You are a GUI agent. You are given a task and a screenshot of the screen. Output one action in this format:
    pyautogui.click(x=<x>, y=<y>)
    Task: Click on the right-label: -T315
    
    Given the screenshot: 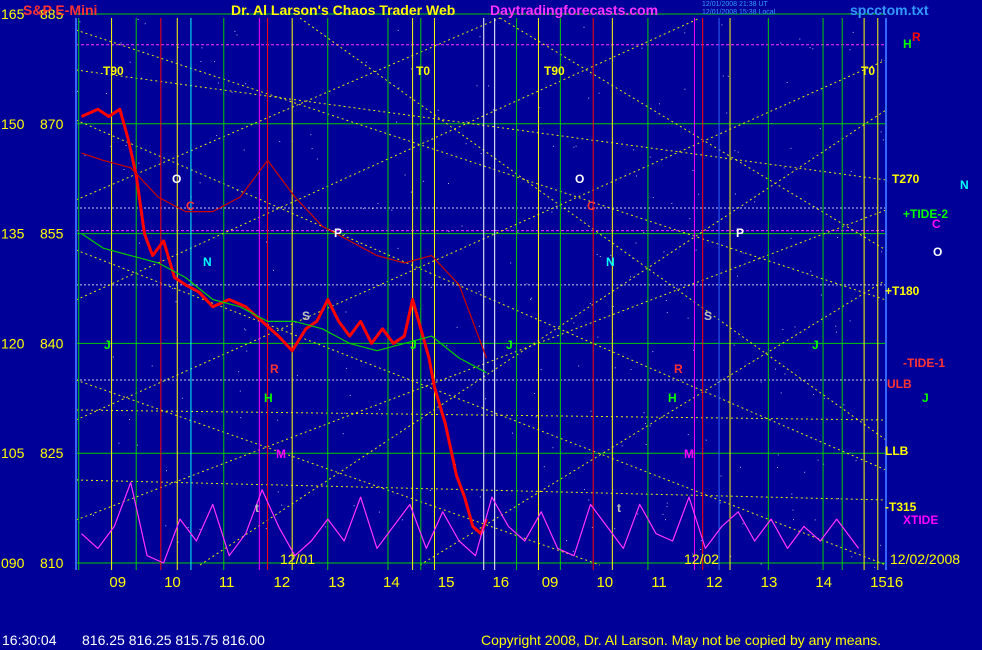 What is the action you would take?
    pyautogui.click(x=901, y=507)
    